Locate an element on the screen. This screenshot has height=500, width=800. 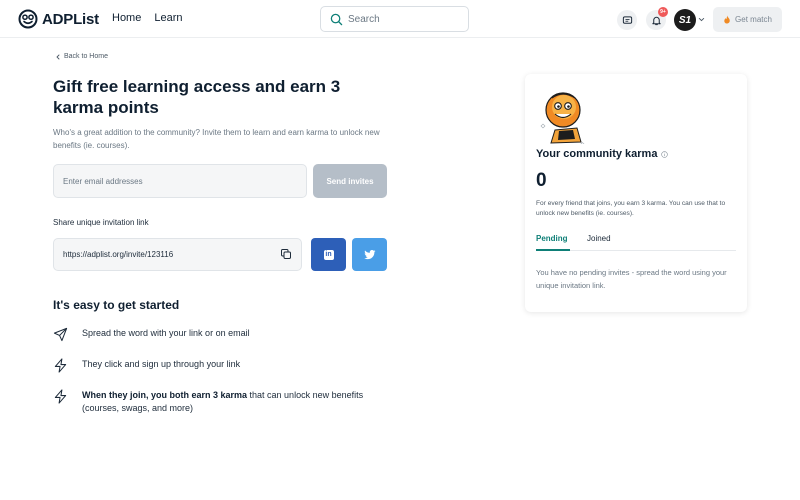
twitter-icon is located at coordinates (369, 254).